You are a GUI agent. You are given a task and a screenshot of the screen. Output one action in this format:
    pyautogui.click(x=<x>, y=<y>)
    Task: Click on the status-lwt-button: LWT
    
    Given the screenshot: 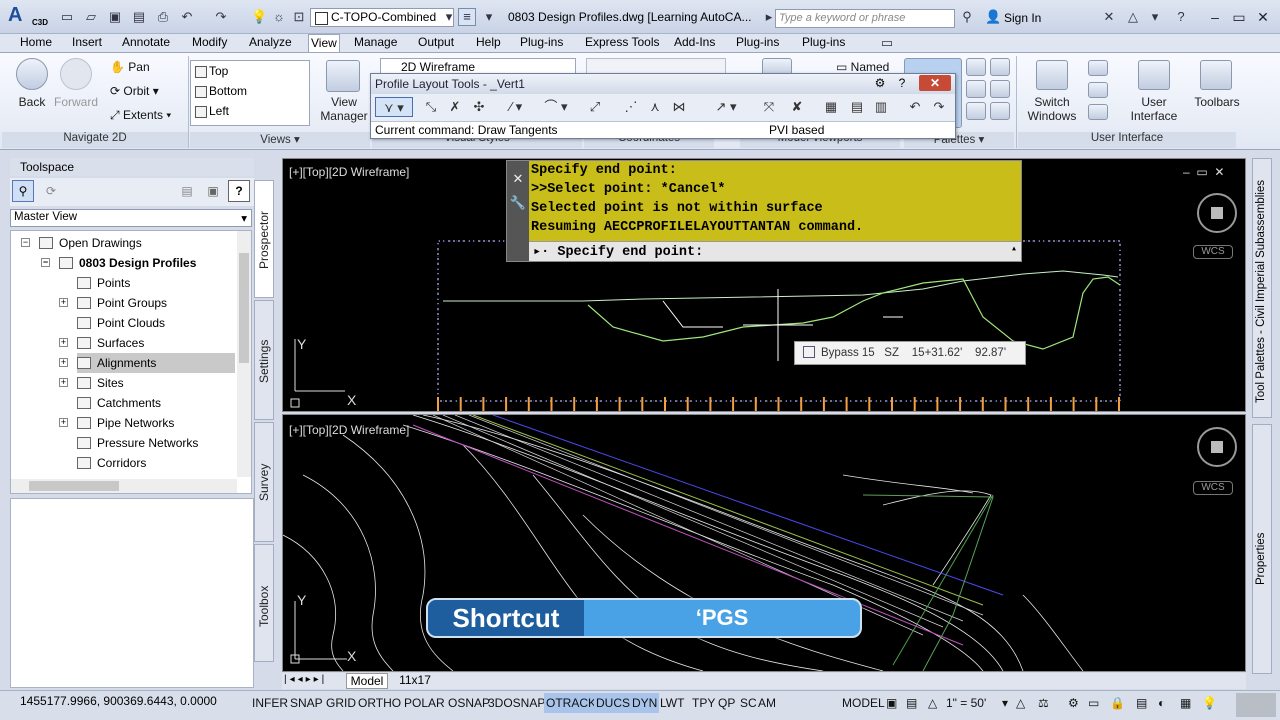 What is the action you would take?
    pyautogui.click(x=672, y=703)
    